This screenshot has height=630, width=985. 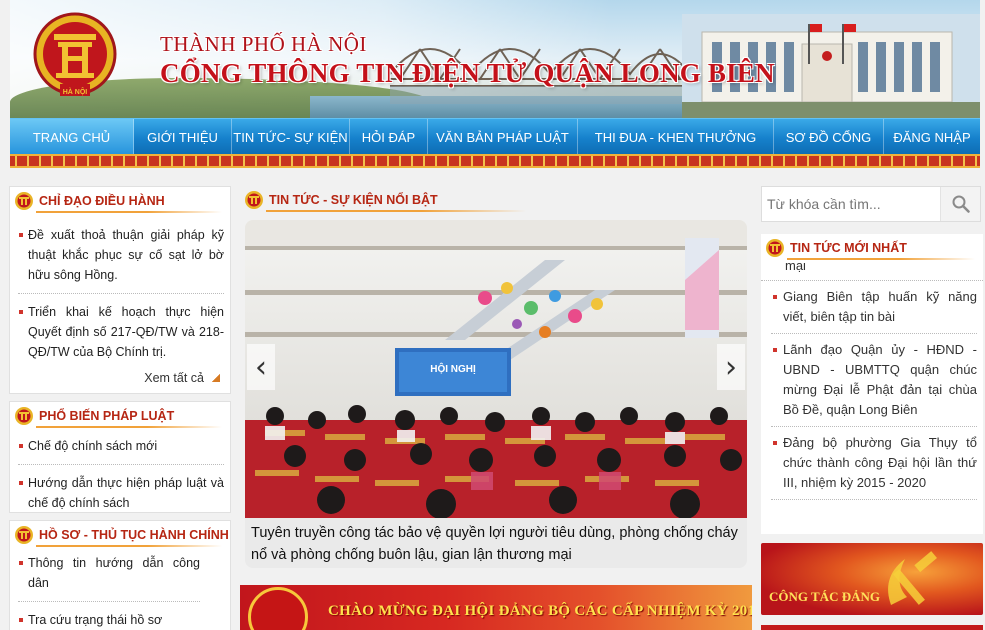 I want to click on directives-title: CHỈ ĐẠO ĐIỀU HÀNH, so click(x=102, y=201).